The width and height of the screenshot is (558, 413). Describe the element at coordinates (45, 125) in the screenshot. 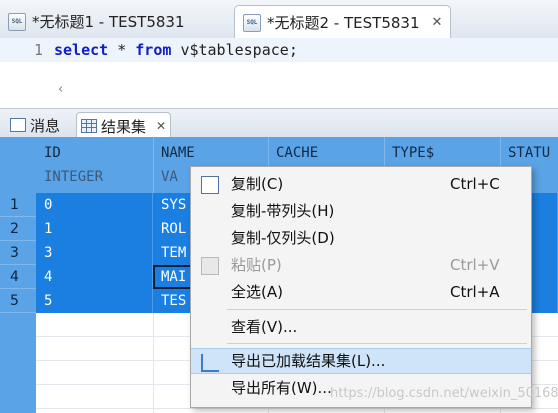

I see `tab-label: 消息` at that location.